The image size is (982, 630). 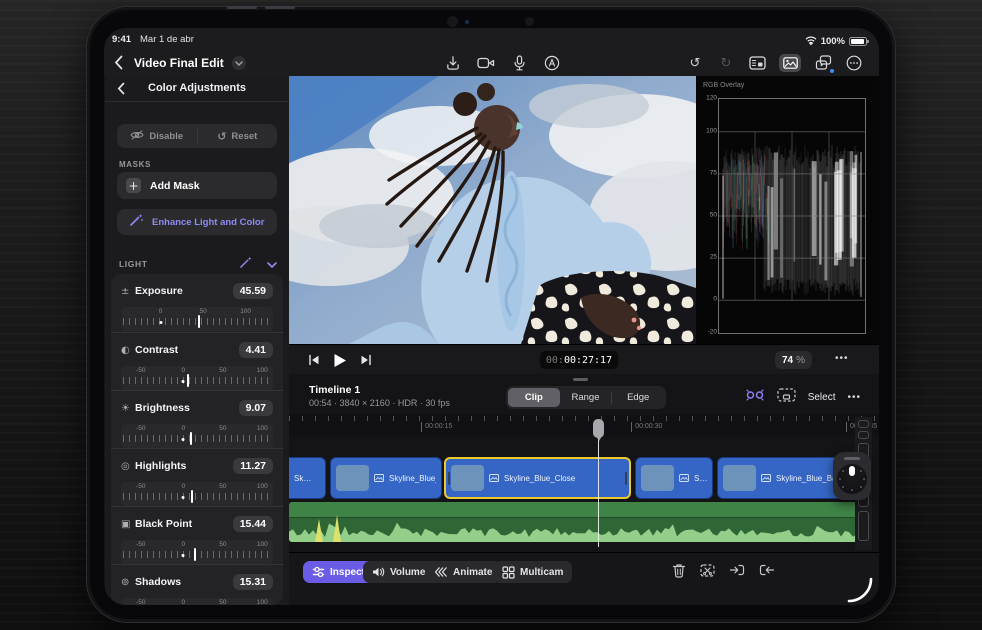 What do you see at coordinates (679, 573) in the screenshot?
I see `delete-clip-icon` at bounding box center [679, 573].